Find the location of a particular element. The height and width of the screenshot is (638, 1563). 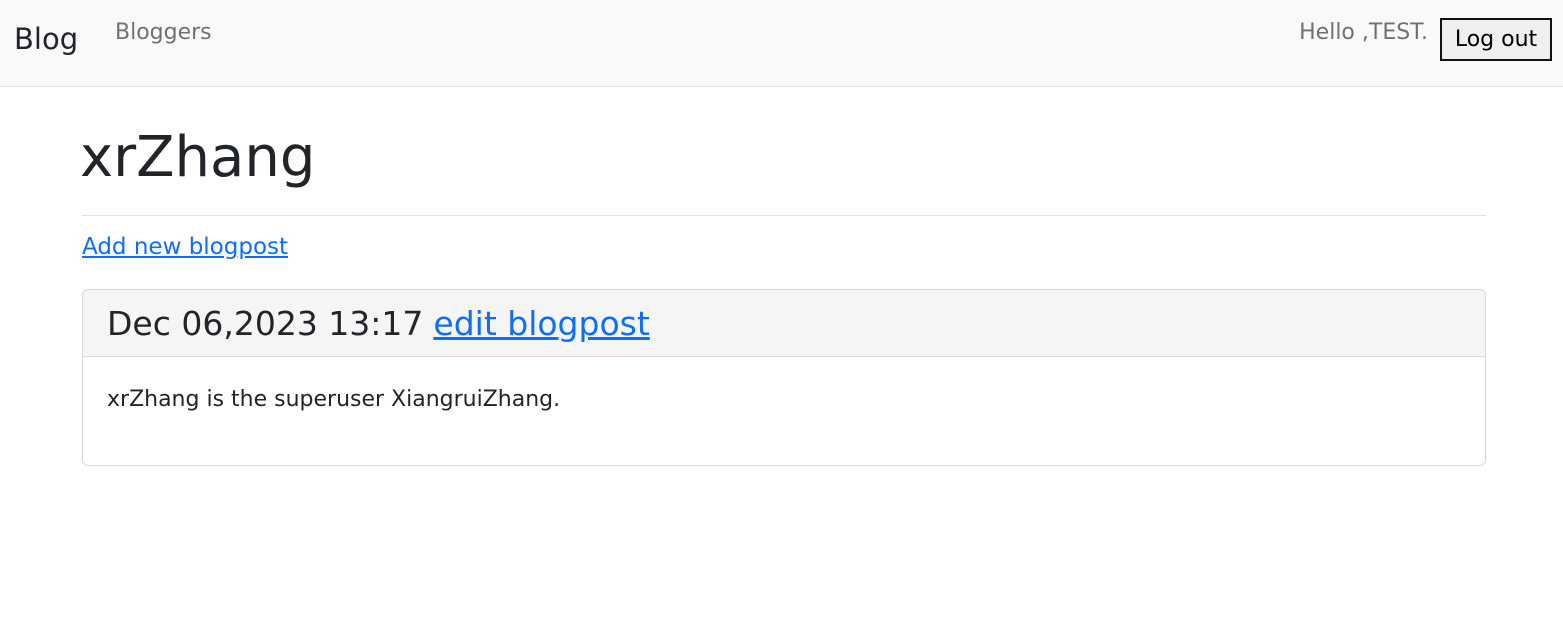

edit-blogpost-link: edit blogpost is located at coordinates (541, 323).